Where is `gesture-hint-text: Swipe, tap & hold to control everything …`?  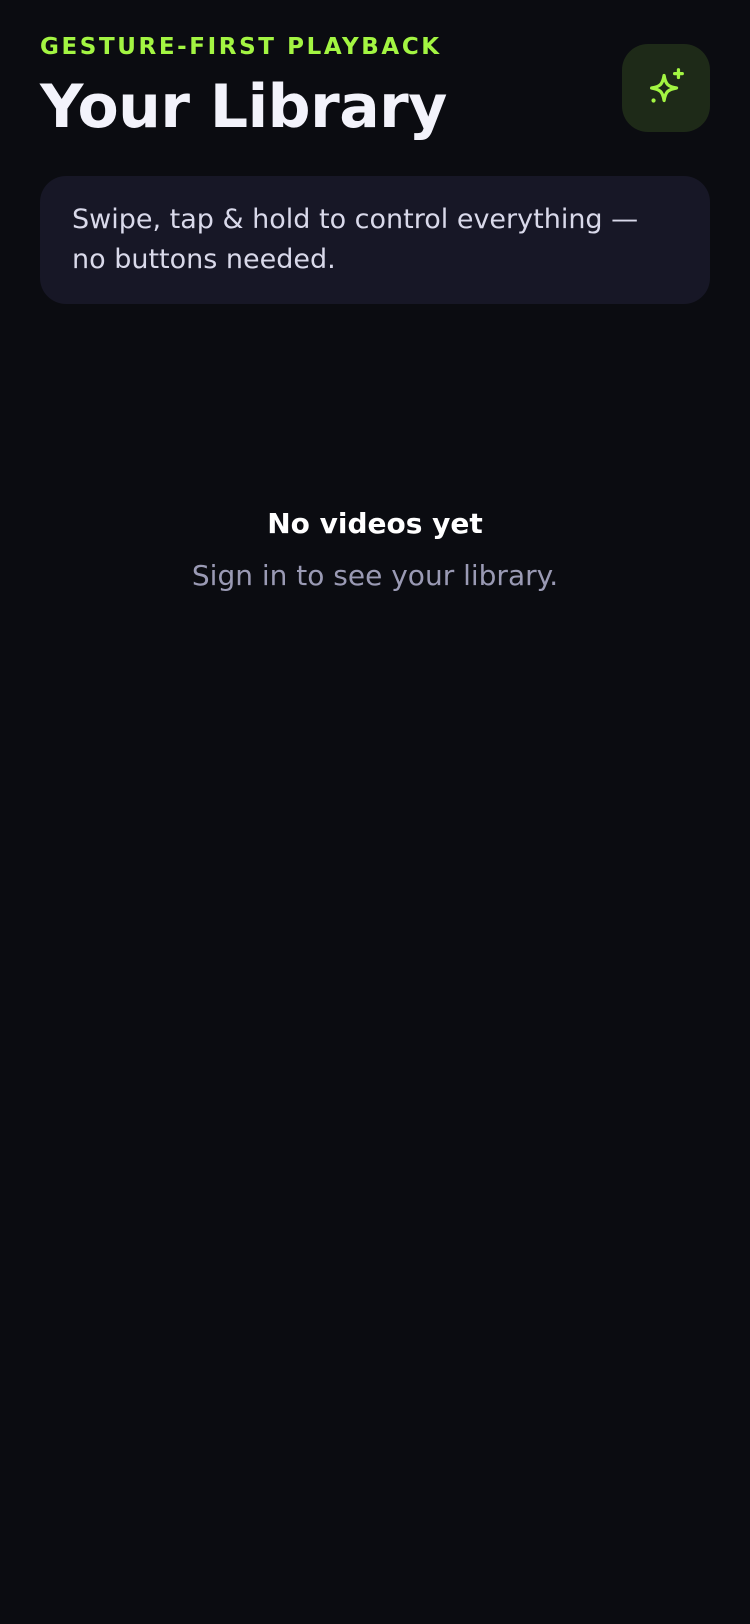 gesture-hint-text: Swipe, tap & hold to control everything … is located at coordinates (355, 239).